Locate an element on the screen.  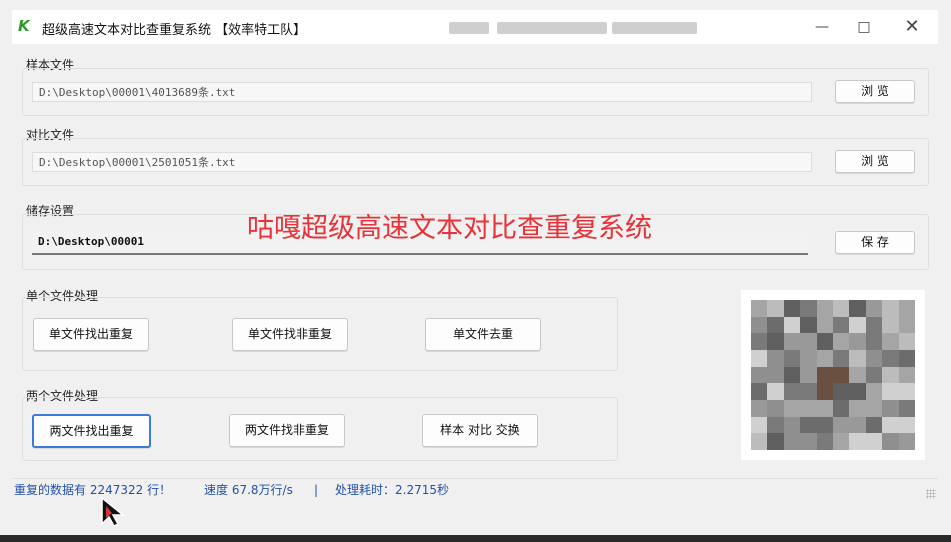
overlay-title: 咕嘎超级高速文本对比查重复系统 is located at coordinates (449, 228).